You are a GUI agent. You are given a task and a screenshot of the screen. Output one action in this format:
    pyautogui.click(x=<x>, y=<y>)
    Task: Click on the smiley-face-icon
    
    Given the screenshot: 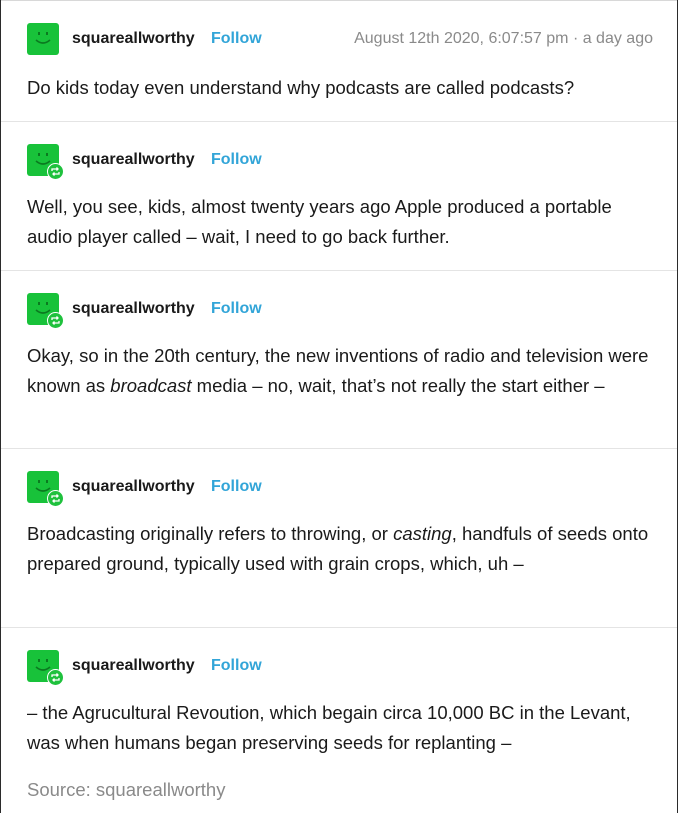 What is the action you would take?
    pyautogui.click(x=43, y=38)
    